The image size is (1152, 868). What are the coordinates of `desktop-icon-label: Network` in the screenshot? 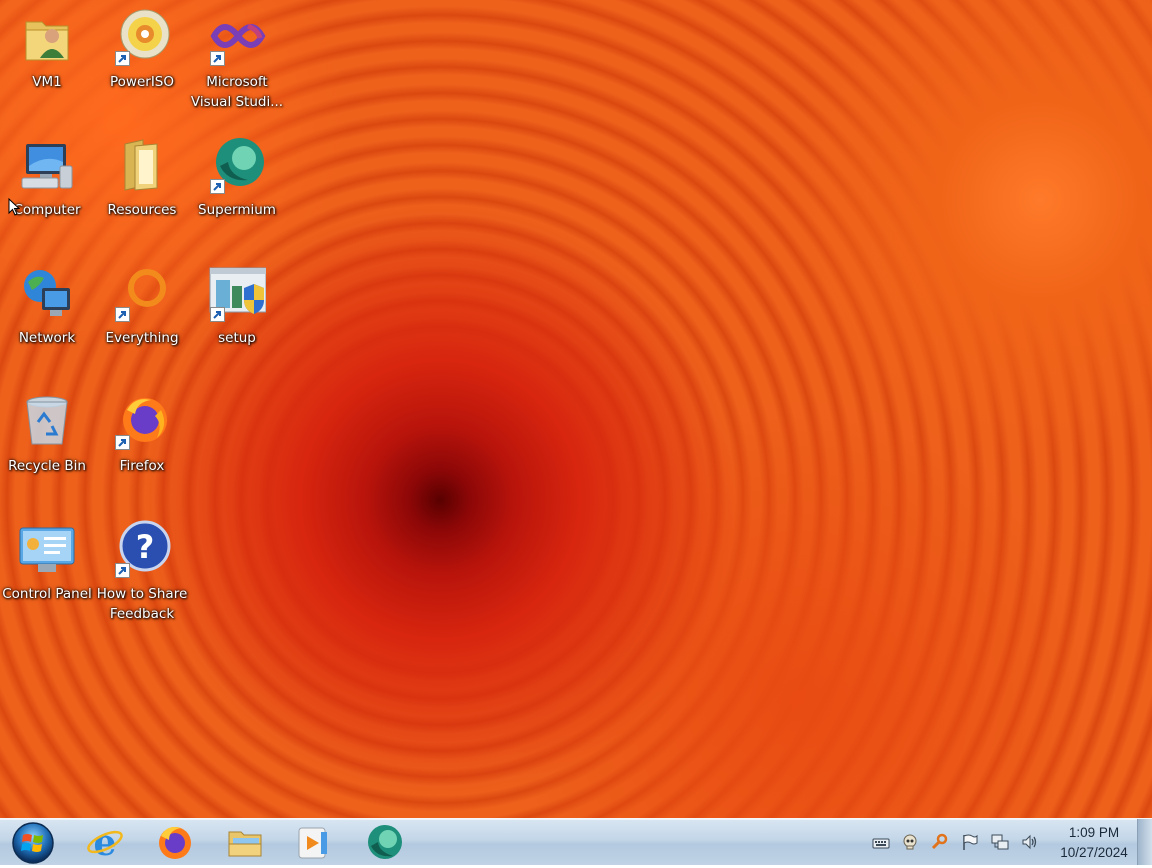 It's located at (47, 338).